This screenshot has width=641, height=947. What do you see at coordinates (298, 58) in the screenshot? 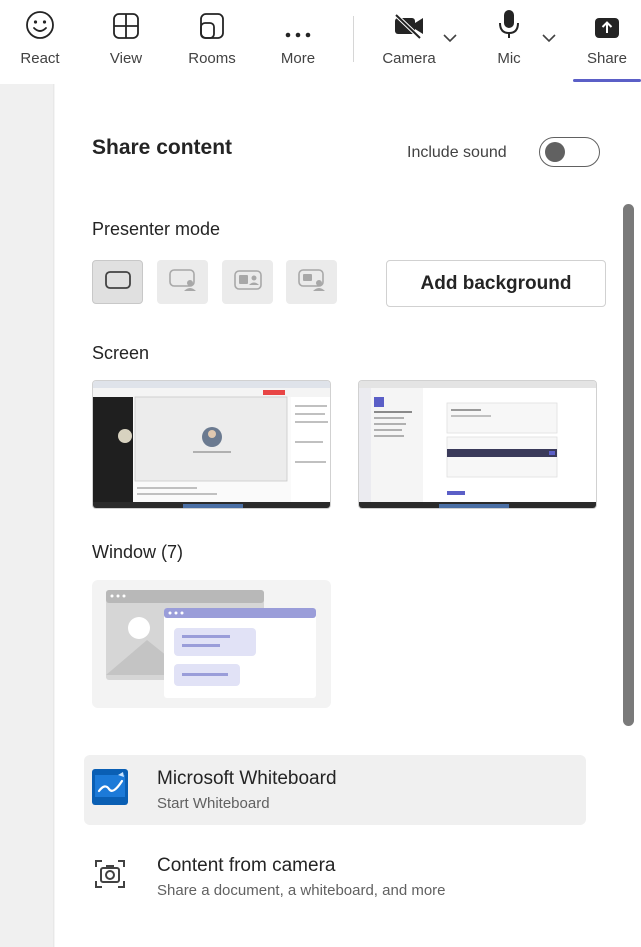
I see `more-label: More` at bounding box center [298, 58].